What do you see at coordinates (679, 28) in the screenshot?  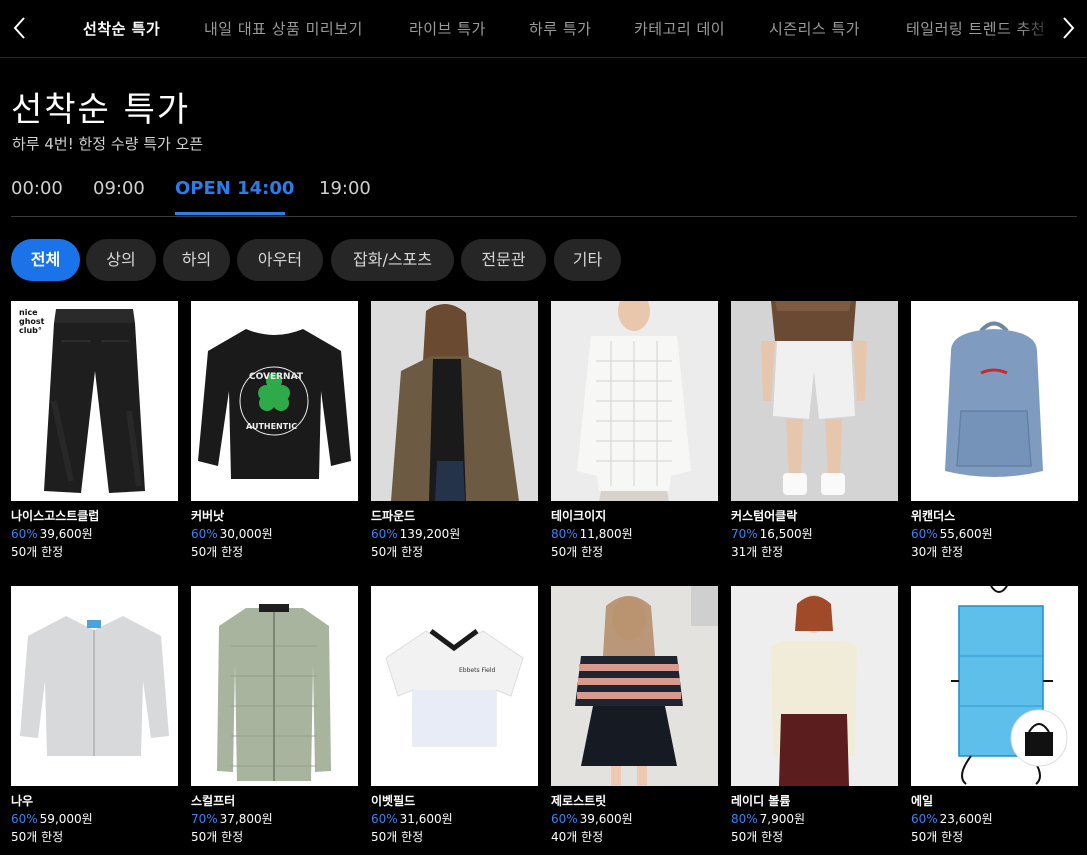 I see `nav-tab-category-day: 카테고리 데이` at bounding box center [679, 28].